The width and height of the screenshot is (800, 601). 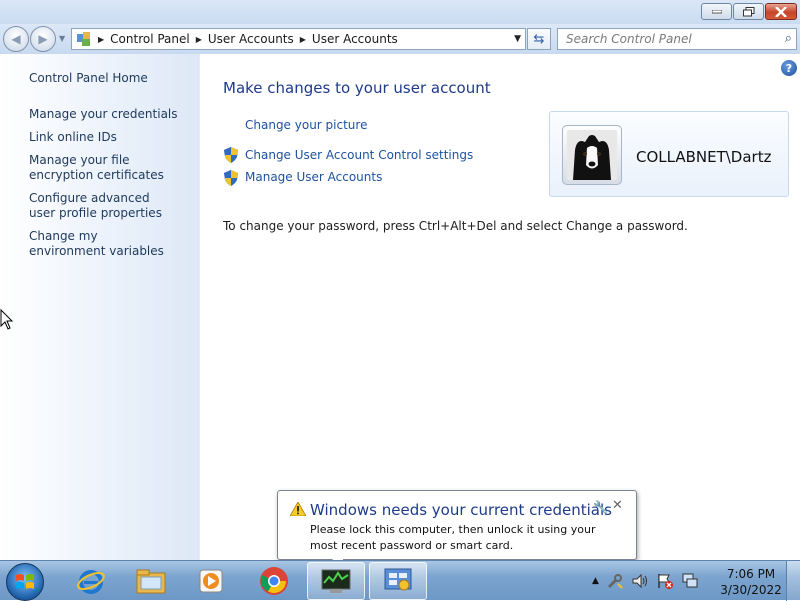 I want to click on avatar, so click(x=592, y=155).